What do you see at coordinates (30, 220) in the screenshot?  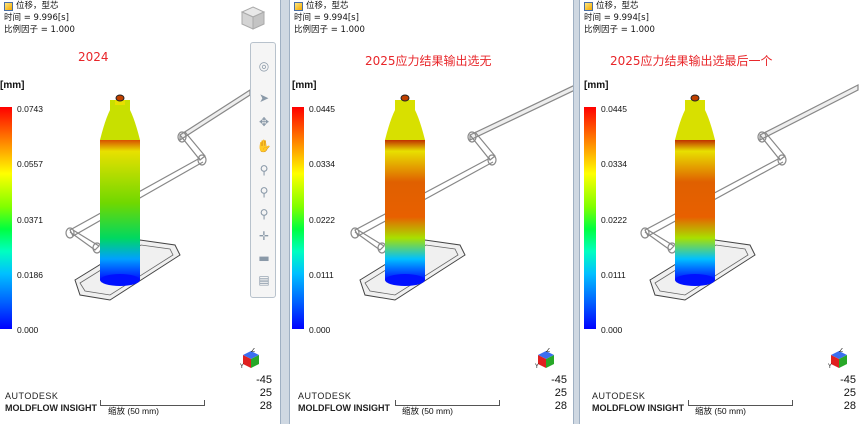 I see `legend-tick: 0.0371` at bounding box center [30, 220].